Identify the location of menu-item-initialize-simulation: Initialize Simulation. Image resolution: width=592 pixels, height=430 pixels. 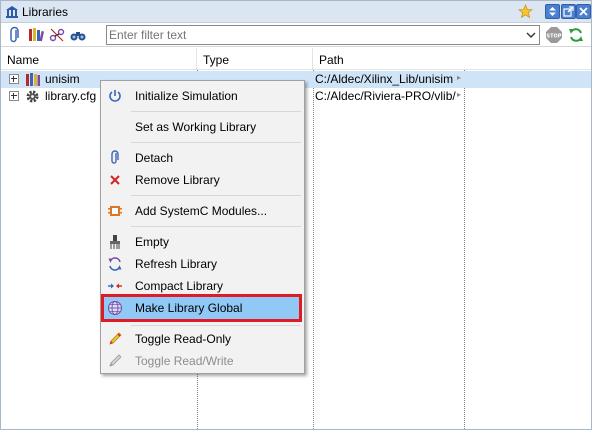
(202, 96).